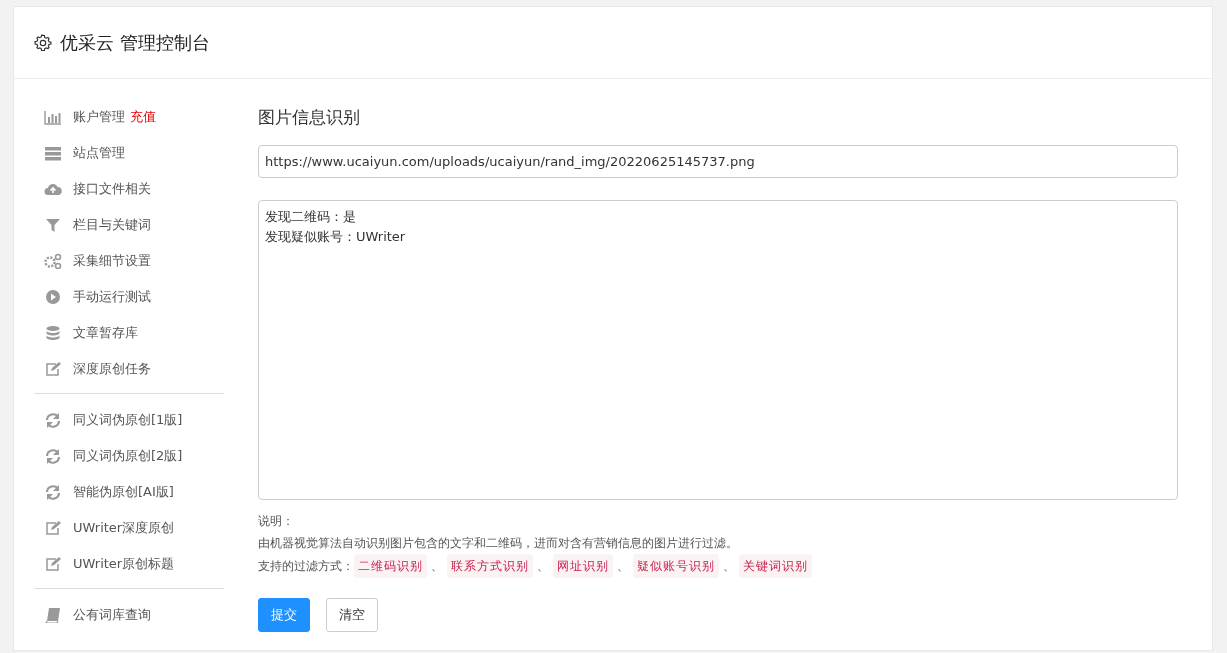 This screenshot has height=653, width=1227. I want to click on sidebar-item-label: 采集细节设置, so click(112, 261).